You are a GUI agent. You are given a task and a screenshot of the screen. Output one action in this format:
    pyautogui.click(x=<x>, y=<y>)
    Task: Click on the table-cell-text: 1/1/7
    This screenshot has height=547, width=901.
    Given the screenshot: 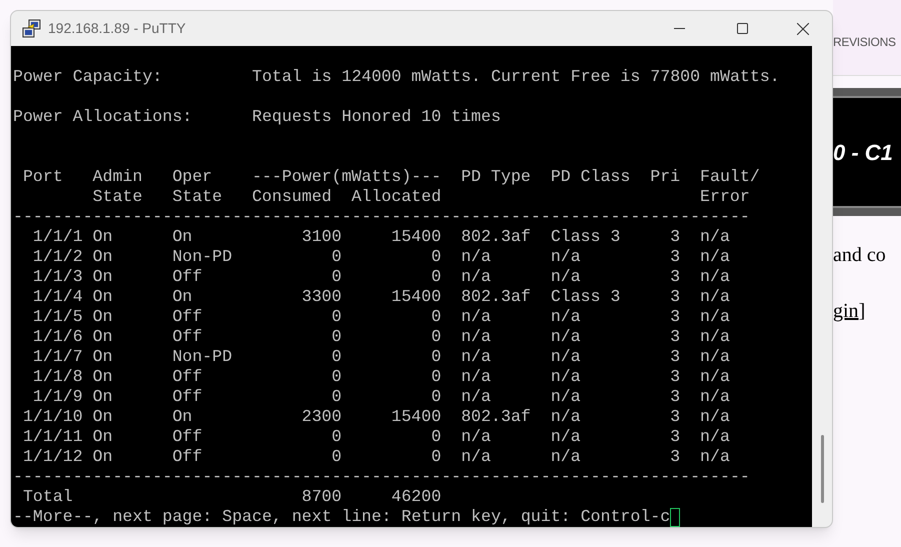 What is the action you would take?
    pyautogui.click(x=58, y=357)
    